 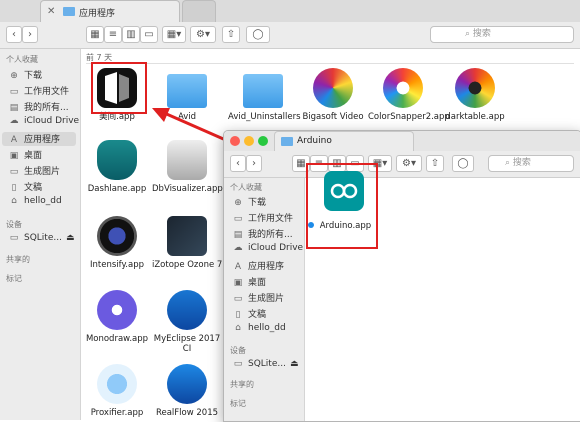 What do you see at coordinates (287, 141) in the screenshot?
I see `folder-icon` at bounding box center [287, 141].